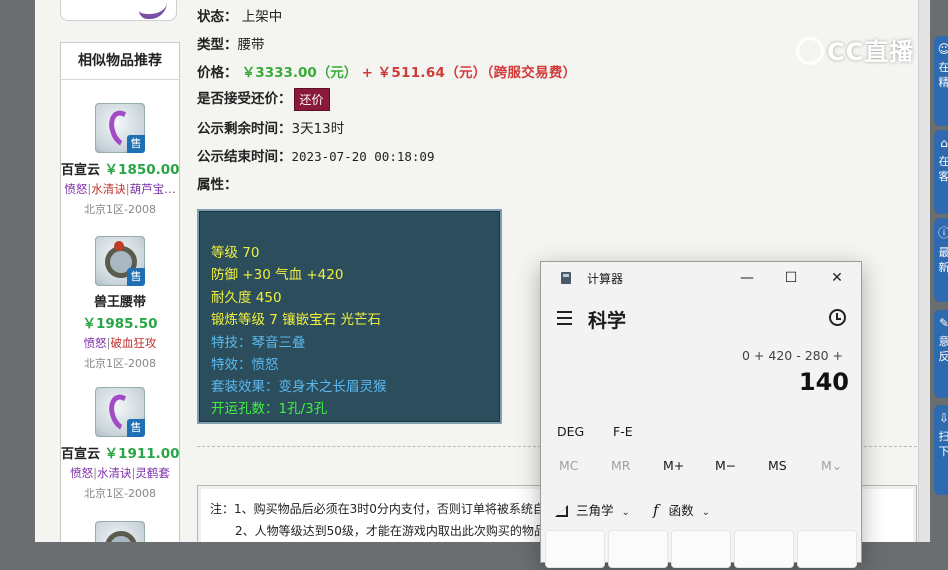  I want to click on remain-row: 公示剩余时间：3天13时, so click(271, 129).